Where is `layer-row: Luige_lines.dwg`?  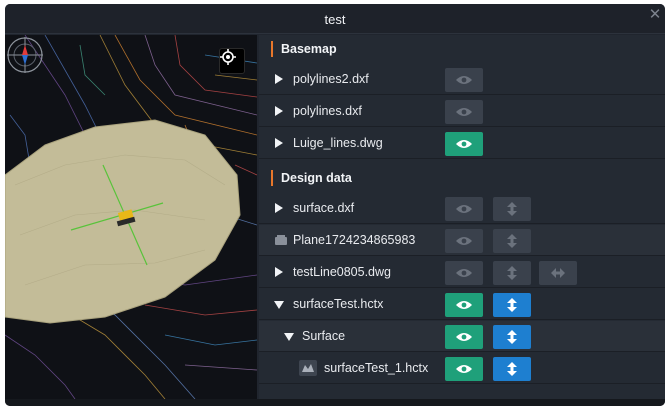 layer-row: Luige_lines.dwg is located at coordinates (462, 143).